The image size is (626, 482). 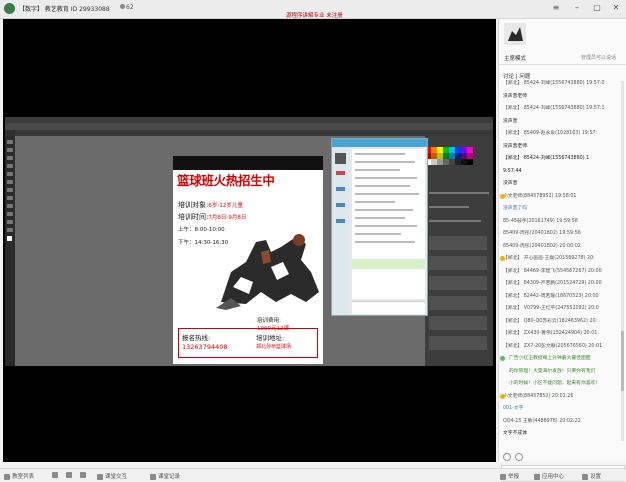 I want to click on interact-label: 课堂交互, so click(x=116, y=477).